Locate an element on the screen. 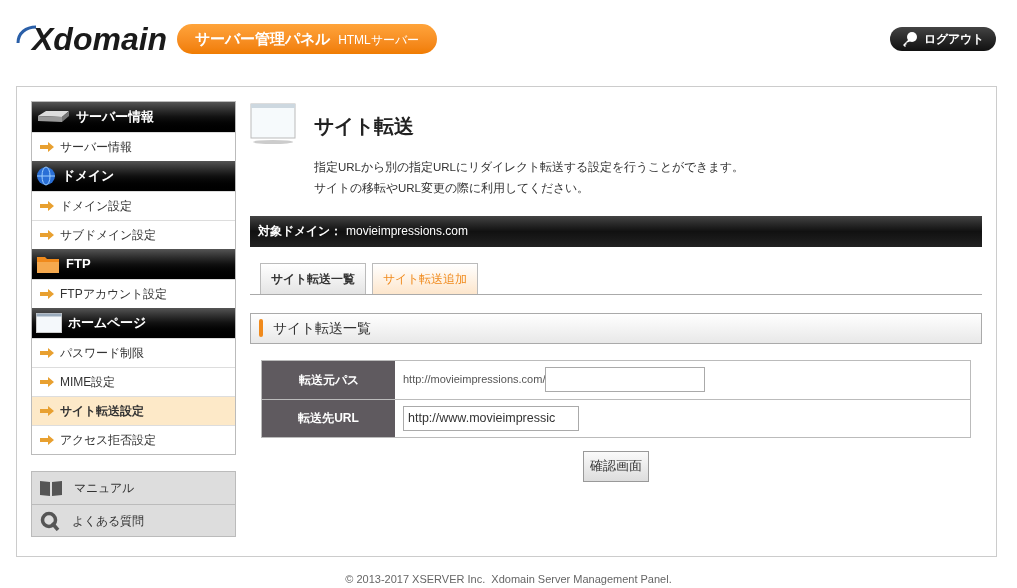  url-input: http://www.movieimpressic is located at coordinates (491, 418).